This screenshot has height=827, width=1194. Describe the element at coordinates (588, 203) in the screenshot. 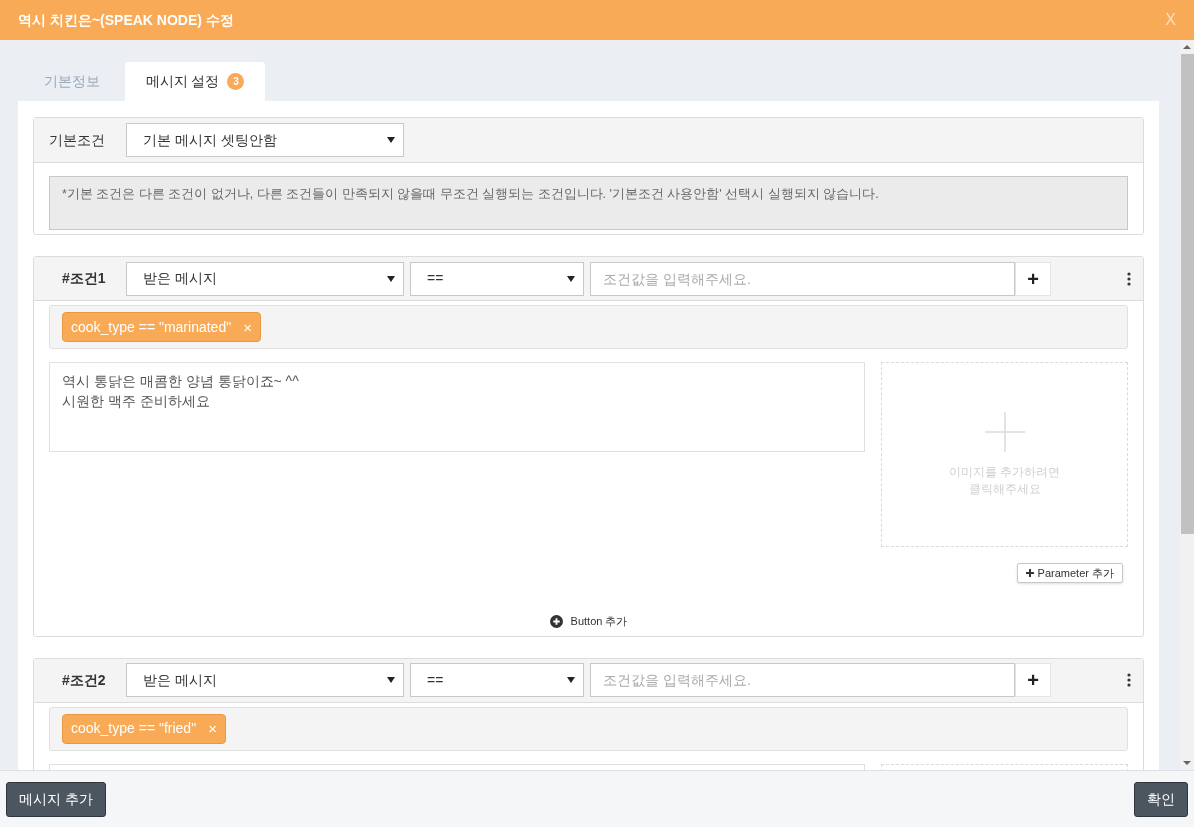

I see `info-note: *기본 조건은 다른 조건이 없거나, 다른 조건들이 만족되지 않을때 무조건 실행되는 조건입니다. '기본조건 사용안함' 선택시 실행되지 않습니다.` at that location.